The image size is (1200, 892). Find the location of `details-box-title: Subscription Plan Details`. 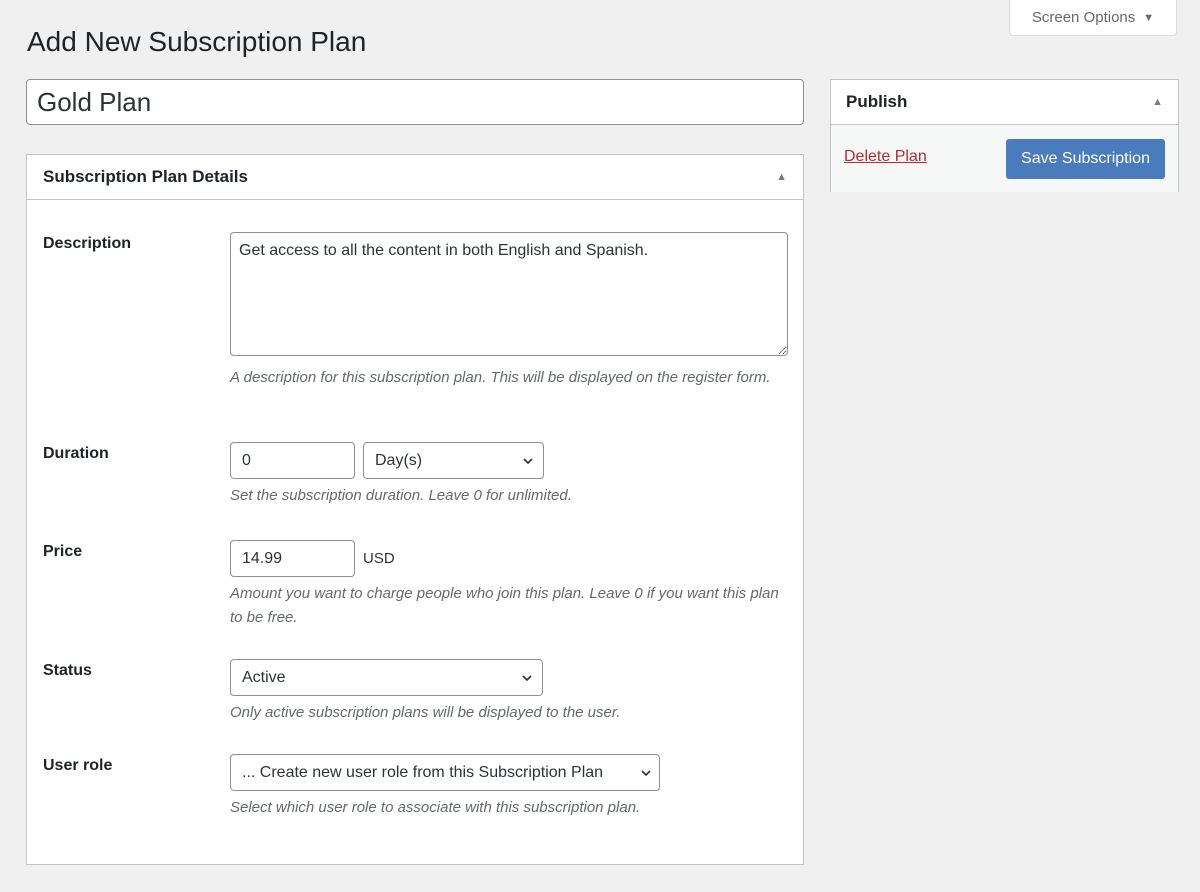

details-box-title: Subscription Plan Details is located at coordinates (145, 176).